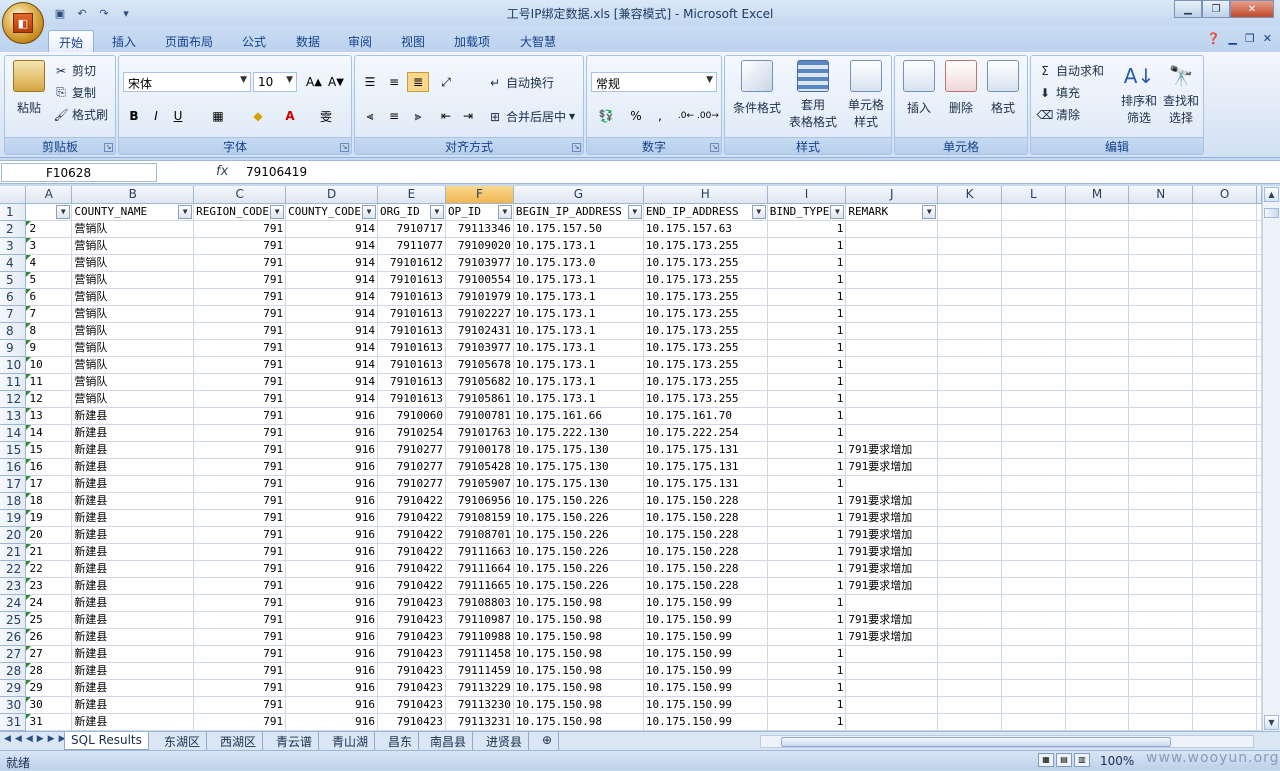 The width and height of the screenshot is (1280, 771). Describe the element at coordinates (705, 569) in the screenshot. I see `cell: 10.175.150.228` at that location.